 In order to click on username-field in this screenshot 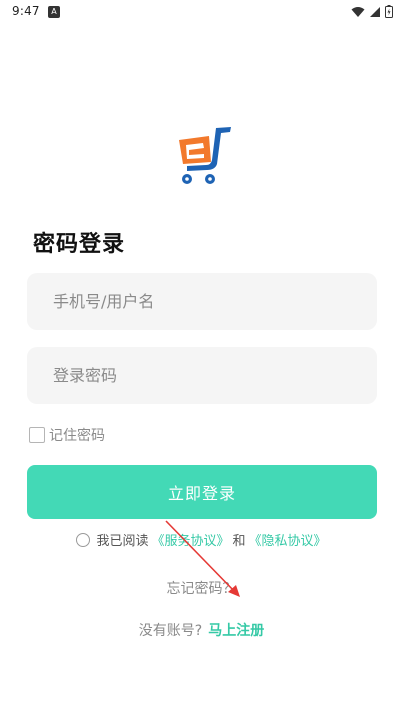, I will do `click(202, 301)`.